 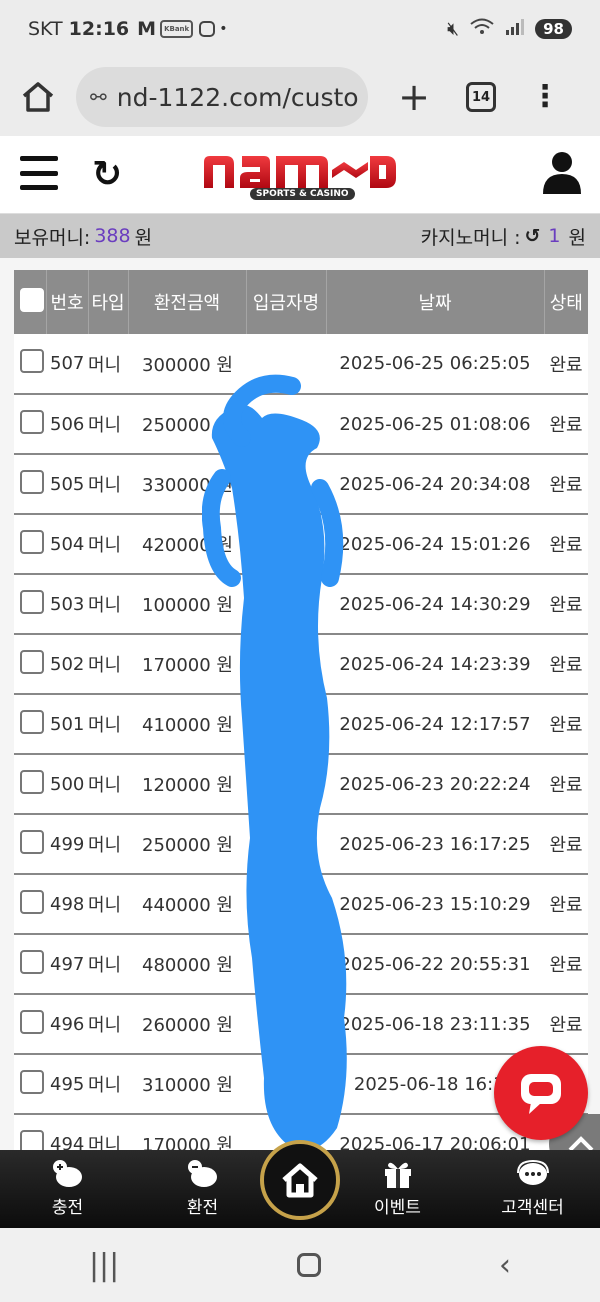 I want to click on chat-bubble-icon, so click(x=541, y=1094).